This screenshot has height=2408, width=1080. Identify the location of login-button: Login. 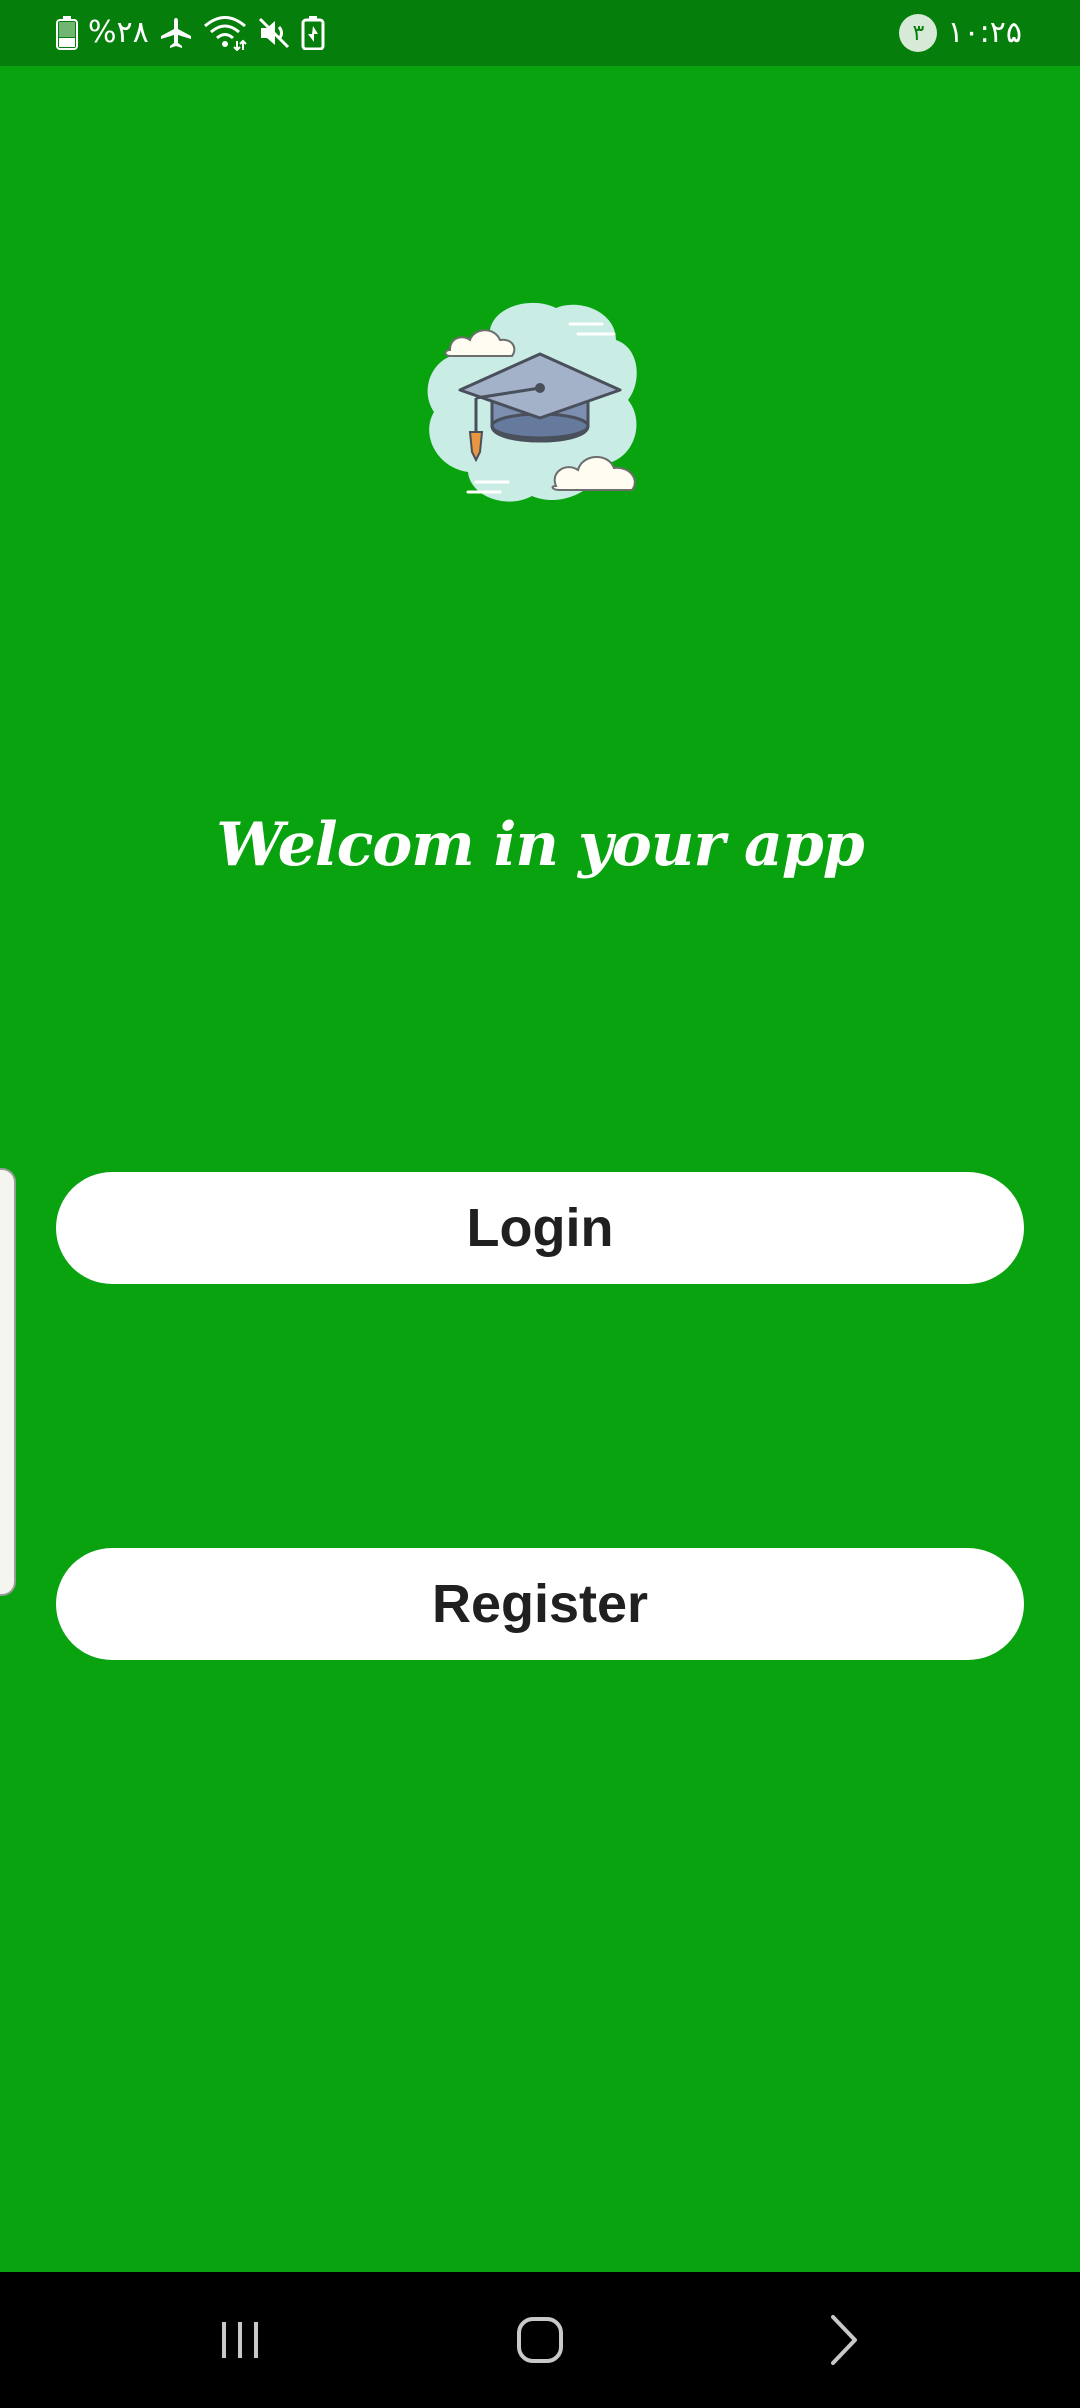
(540, 1228).